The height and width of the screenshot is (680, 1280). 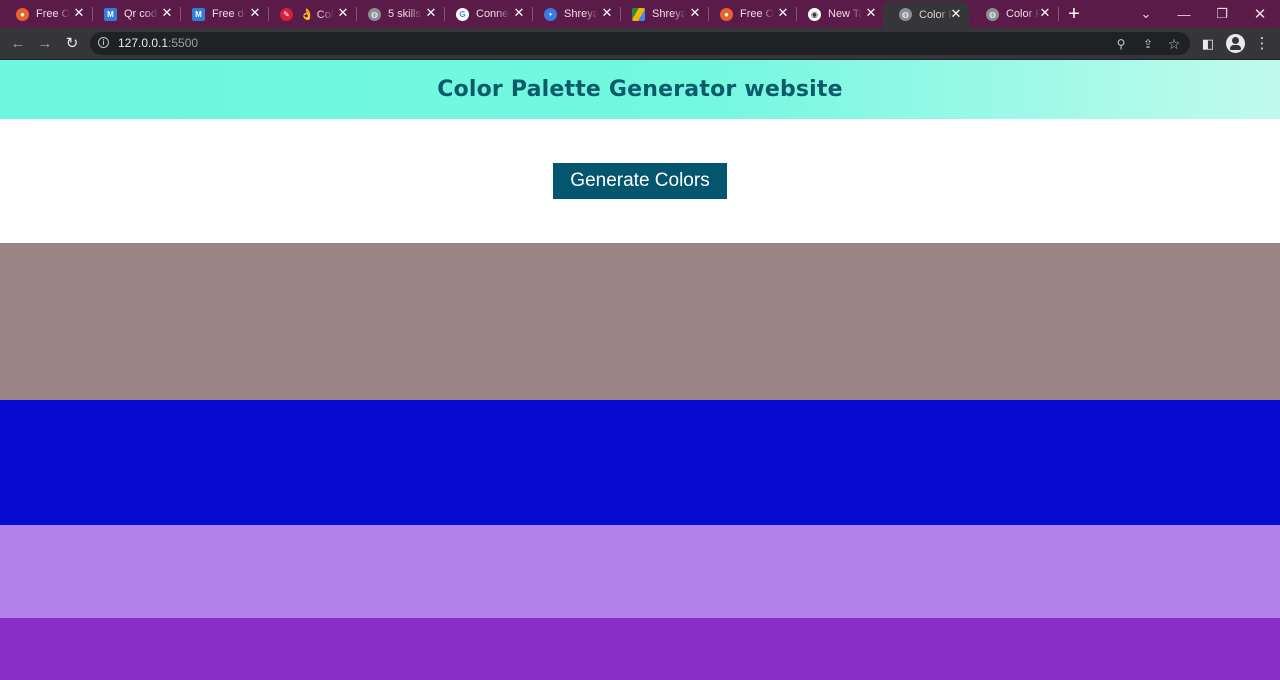 What do you see at coordinates (574, 14) in the screenshot?
I see `tab-6: • Shreyas ✕` at bounding box center [574, 14].